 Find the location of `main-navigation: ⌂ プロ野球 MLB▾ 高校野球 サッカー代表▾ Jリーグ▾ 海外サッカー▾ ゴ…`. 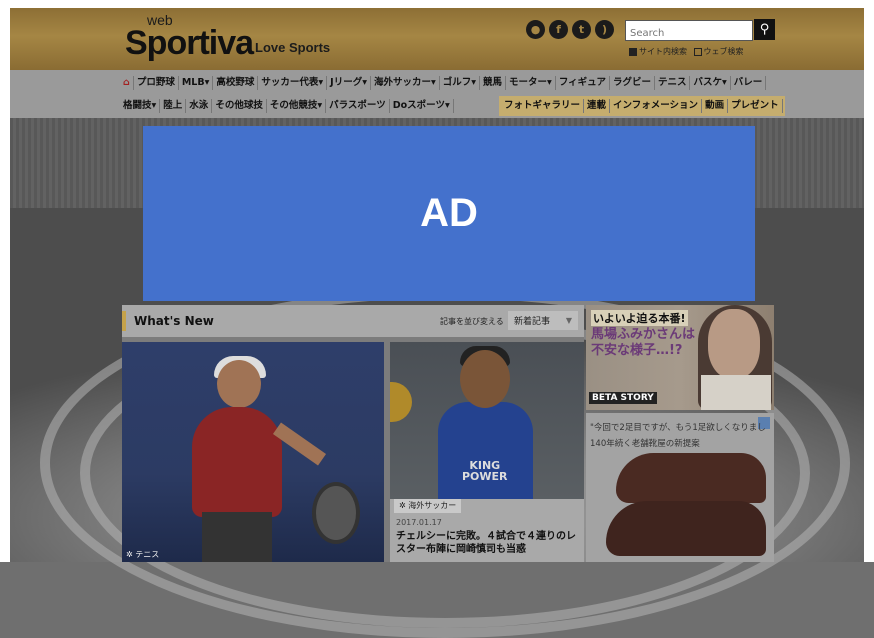

main-navigation: ⌂ プロ野球 MLB▾ 高校野球 サッカー代表▾ Jリーグ▾ 海外サッカー▾ ゴ… is located at coordinates (437, 94).